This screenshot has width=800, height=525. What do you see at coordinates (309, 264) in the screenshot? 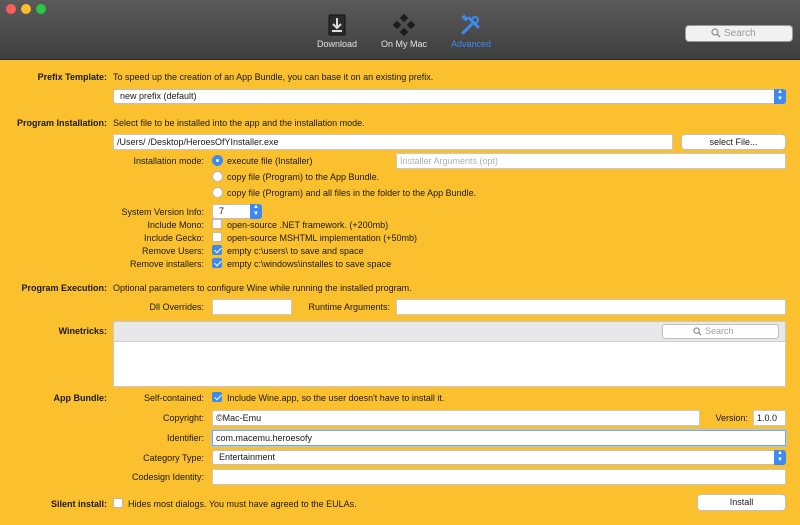
I see `remove-installers-text: empty c:\windows\installes to save space` at bounding box center [309, 264].